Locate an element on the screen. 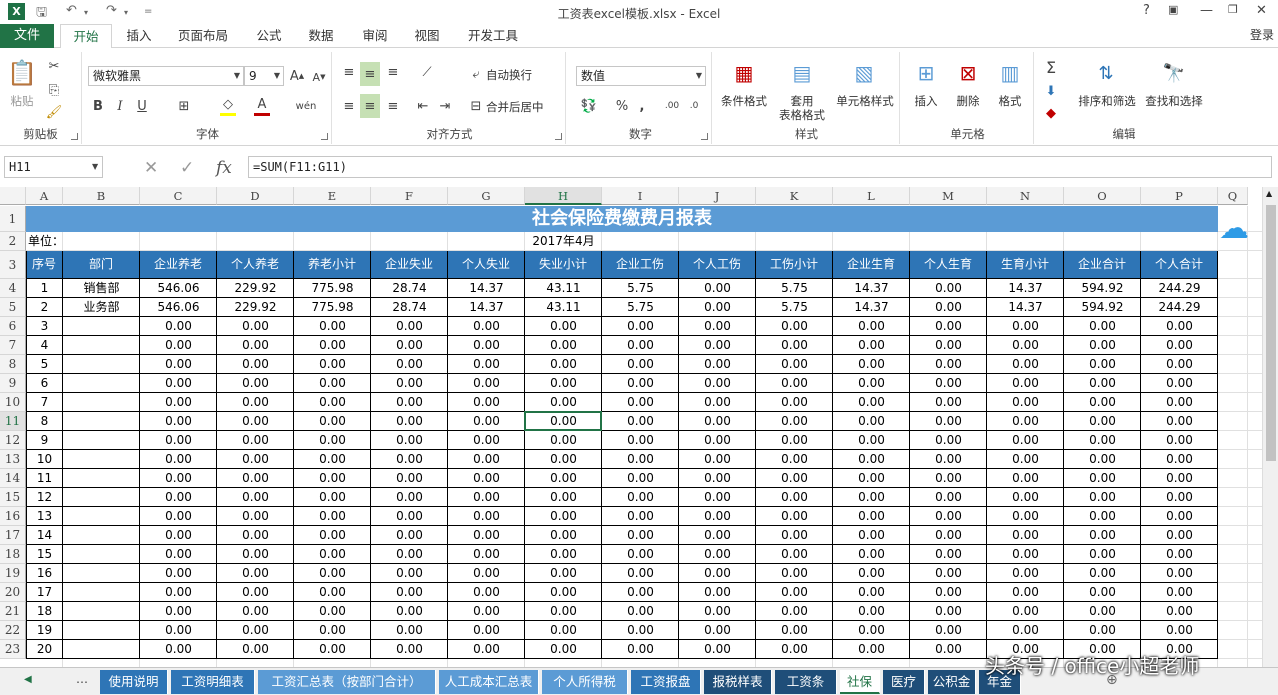 This screenshot has width=1278, height=695. tab-home: 开始 is located at coordinates (86, 36).